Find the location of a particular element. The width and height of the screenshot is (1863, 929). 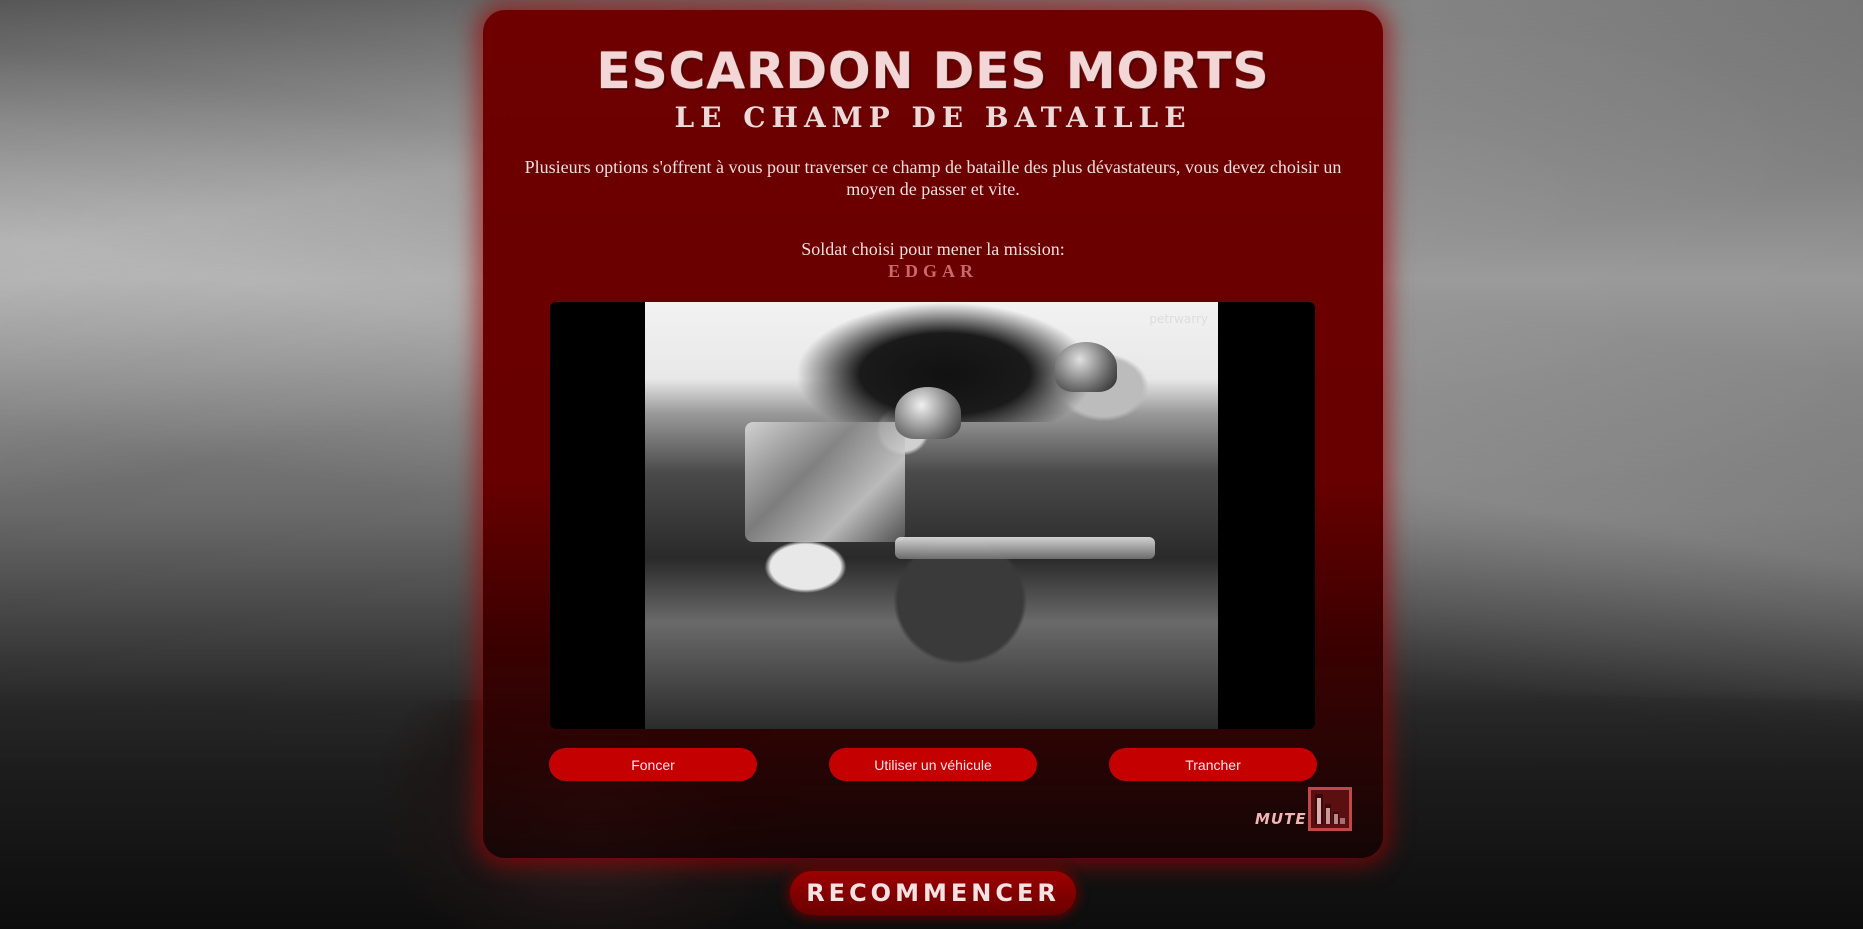

scene-subtitle: LE CHAMP DE BATAILLE is located at coordinates (933, 117).